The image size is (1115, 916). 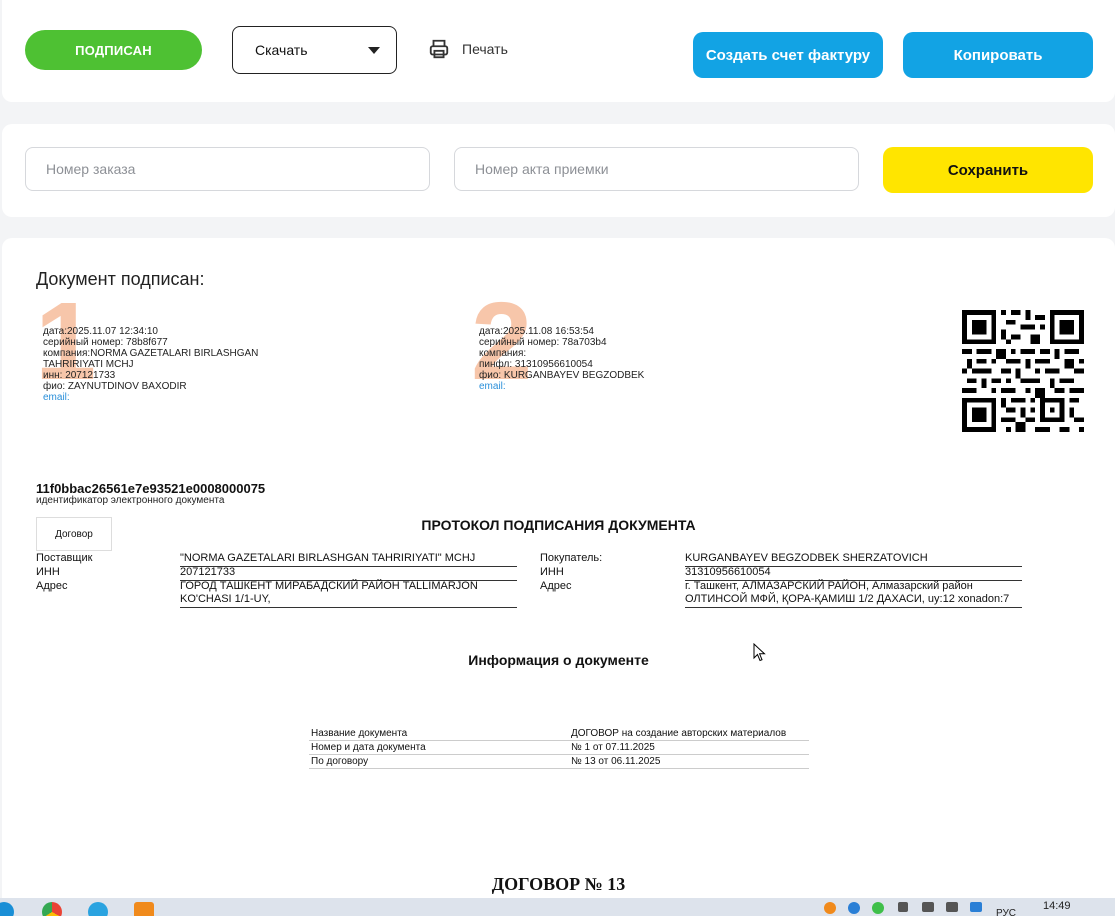 I want to click on supplier-label: Поставщик, so click(x=64, y=558).